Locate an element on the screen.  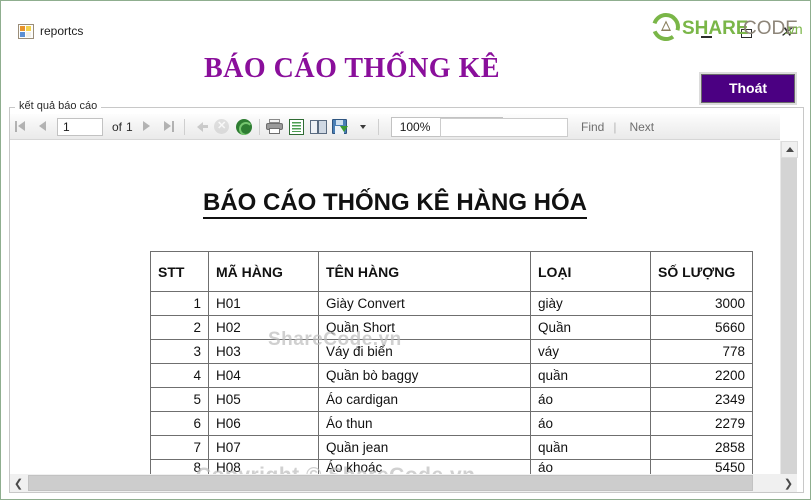
cell-ma: H03 is located at coordinates (263, 351).